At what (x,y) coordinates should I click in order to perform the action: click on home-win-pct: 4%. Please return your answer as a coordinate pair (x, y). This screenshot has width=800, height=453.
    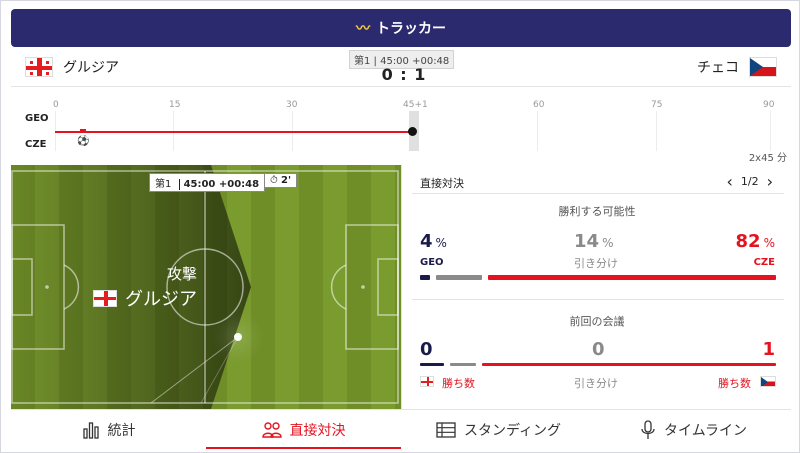
    Looking at the image, I should click on (433, 241).